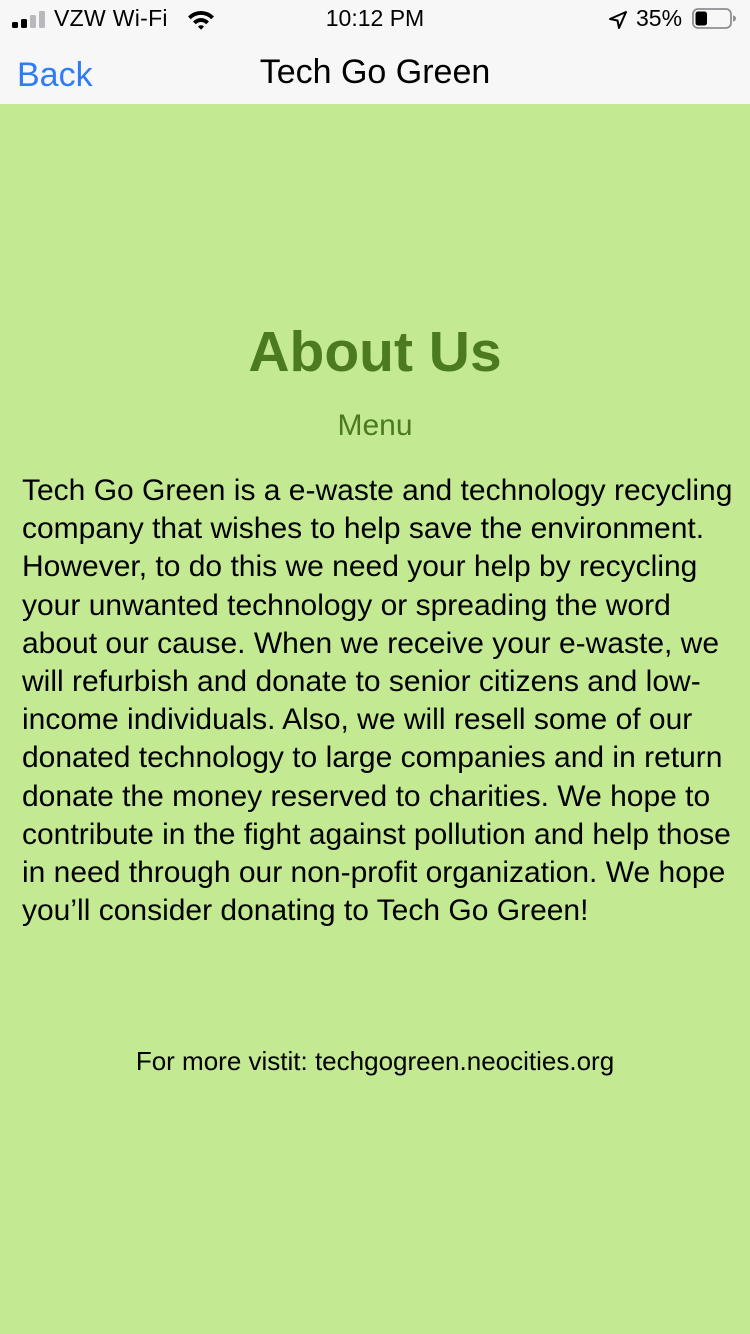 The image size is (750, 1334). What do you see at coordinates (375, 426) in the screenshot?
I see `menu-link: Menu` at bounding box center [375, 426].